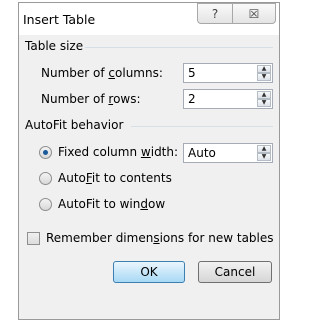  I want to click on fixed-width-radio, so click(45, 152).